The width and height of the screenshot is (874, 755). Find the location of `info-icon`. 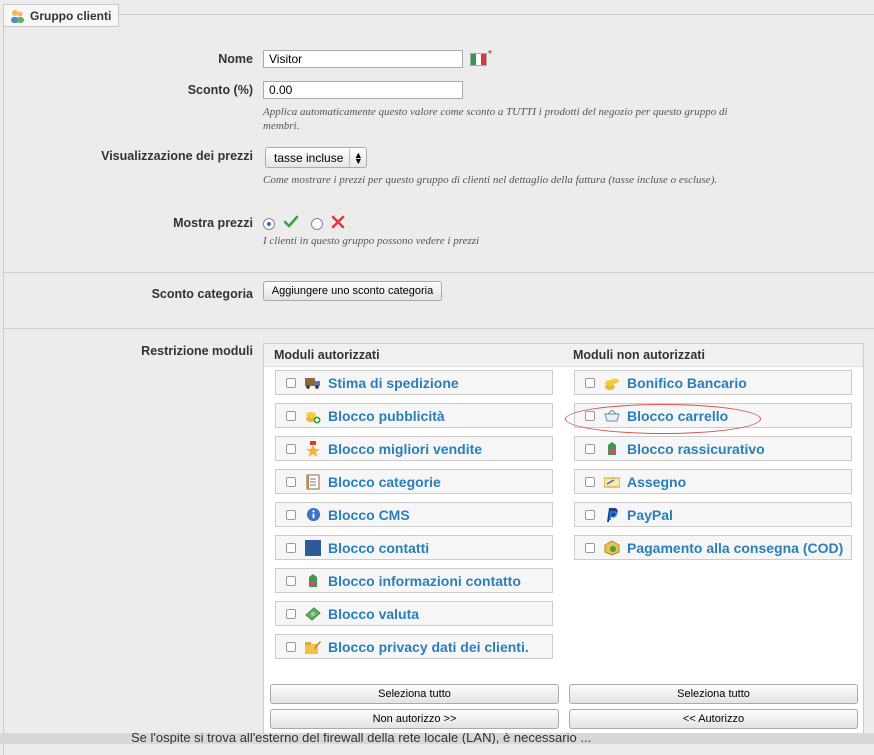

info-icon is located at coordinates (313, 515).